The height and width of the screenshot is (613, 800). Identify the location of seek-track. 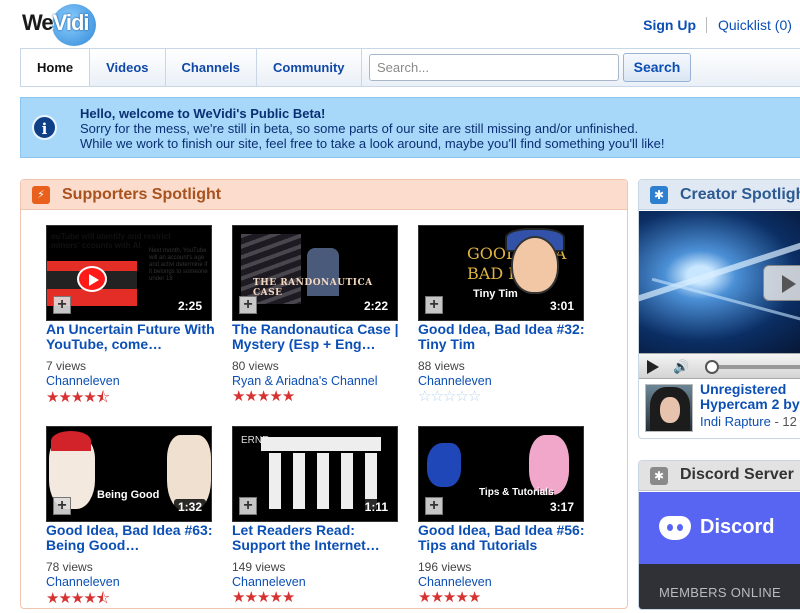
(759, 367).